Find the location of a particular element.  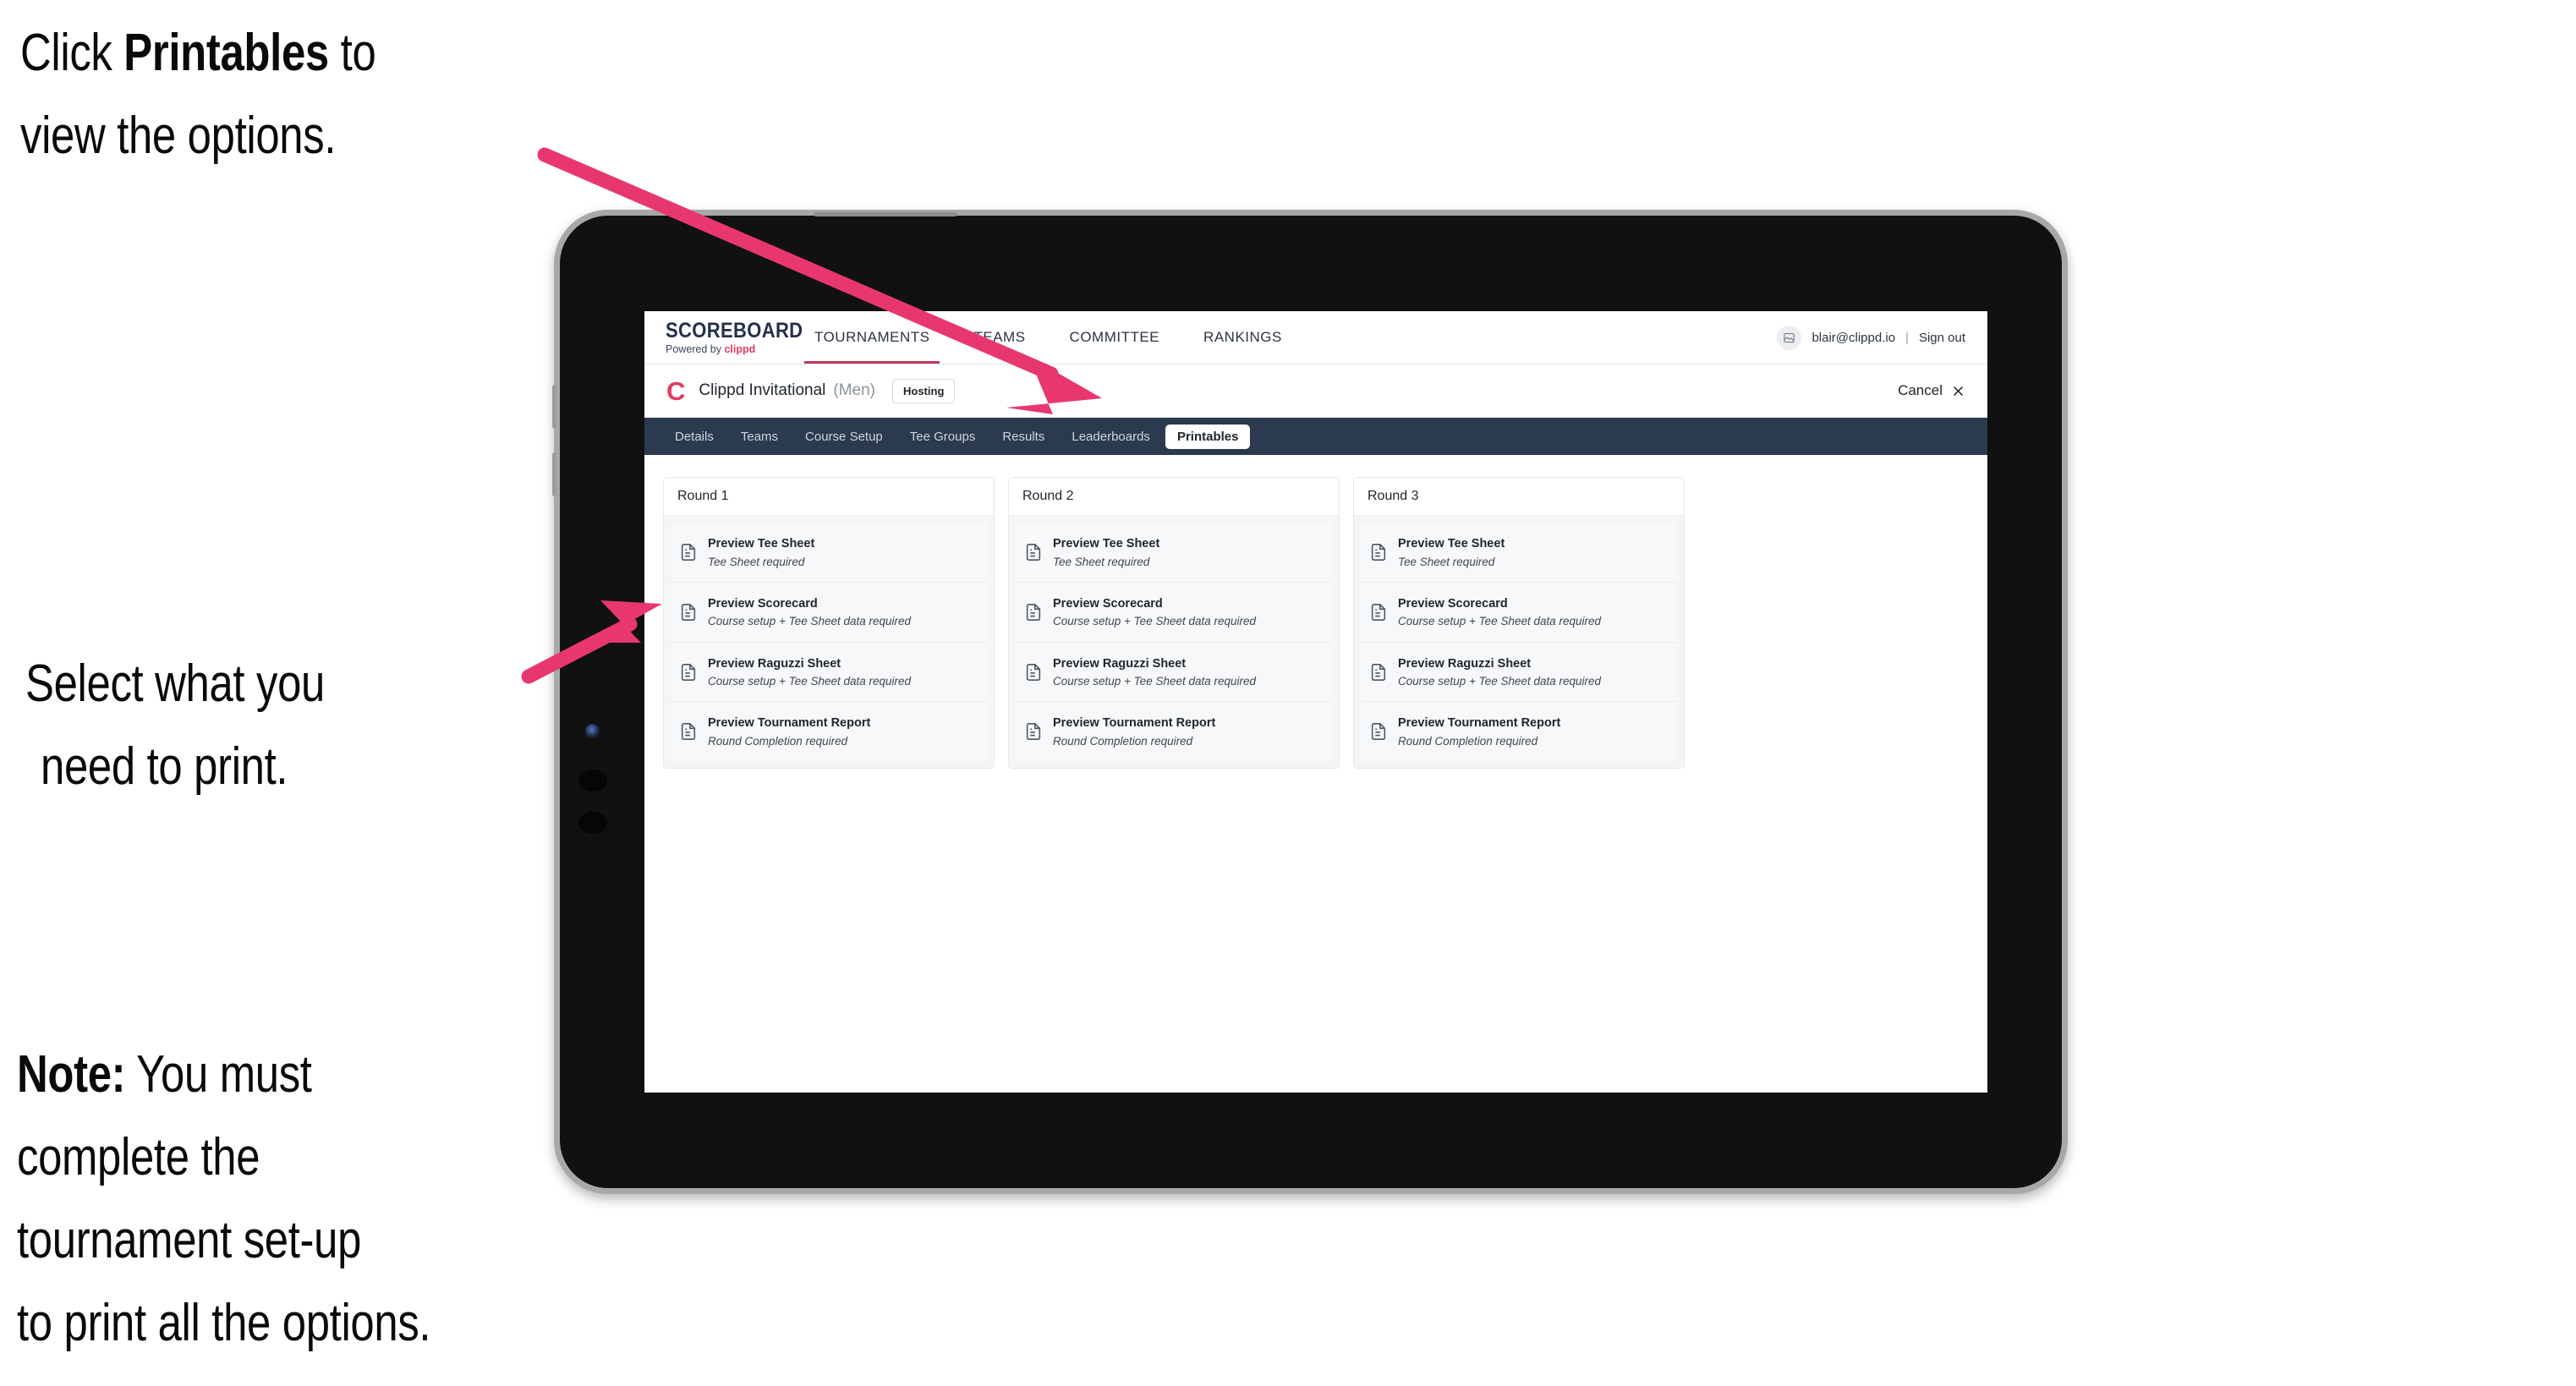

cancel-label: Cancel is located at coordinates (1920, 390).